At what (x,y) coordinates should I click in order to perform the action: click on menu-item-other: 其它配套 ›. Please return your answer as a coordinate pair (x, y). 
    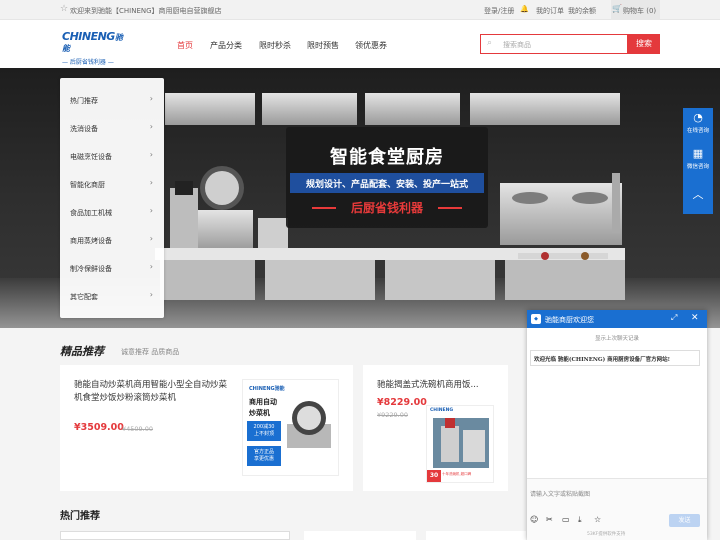
    Looking at the image, I should click on (112, 296).